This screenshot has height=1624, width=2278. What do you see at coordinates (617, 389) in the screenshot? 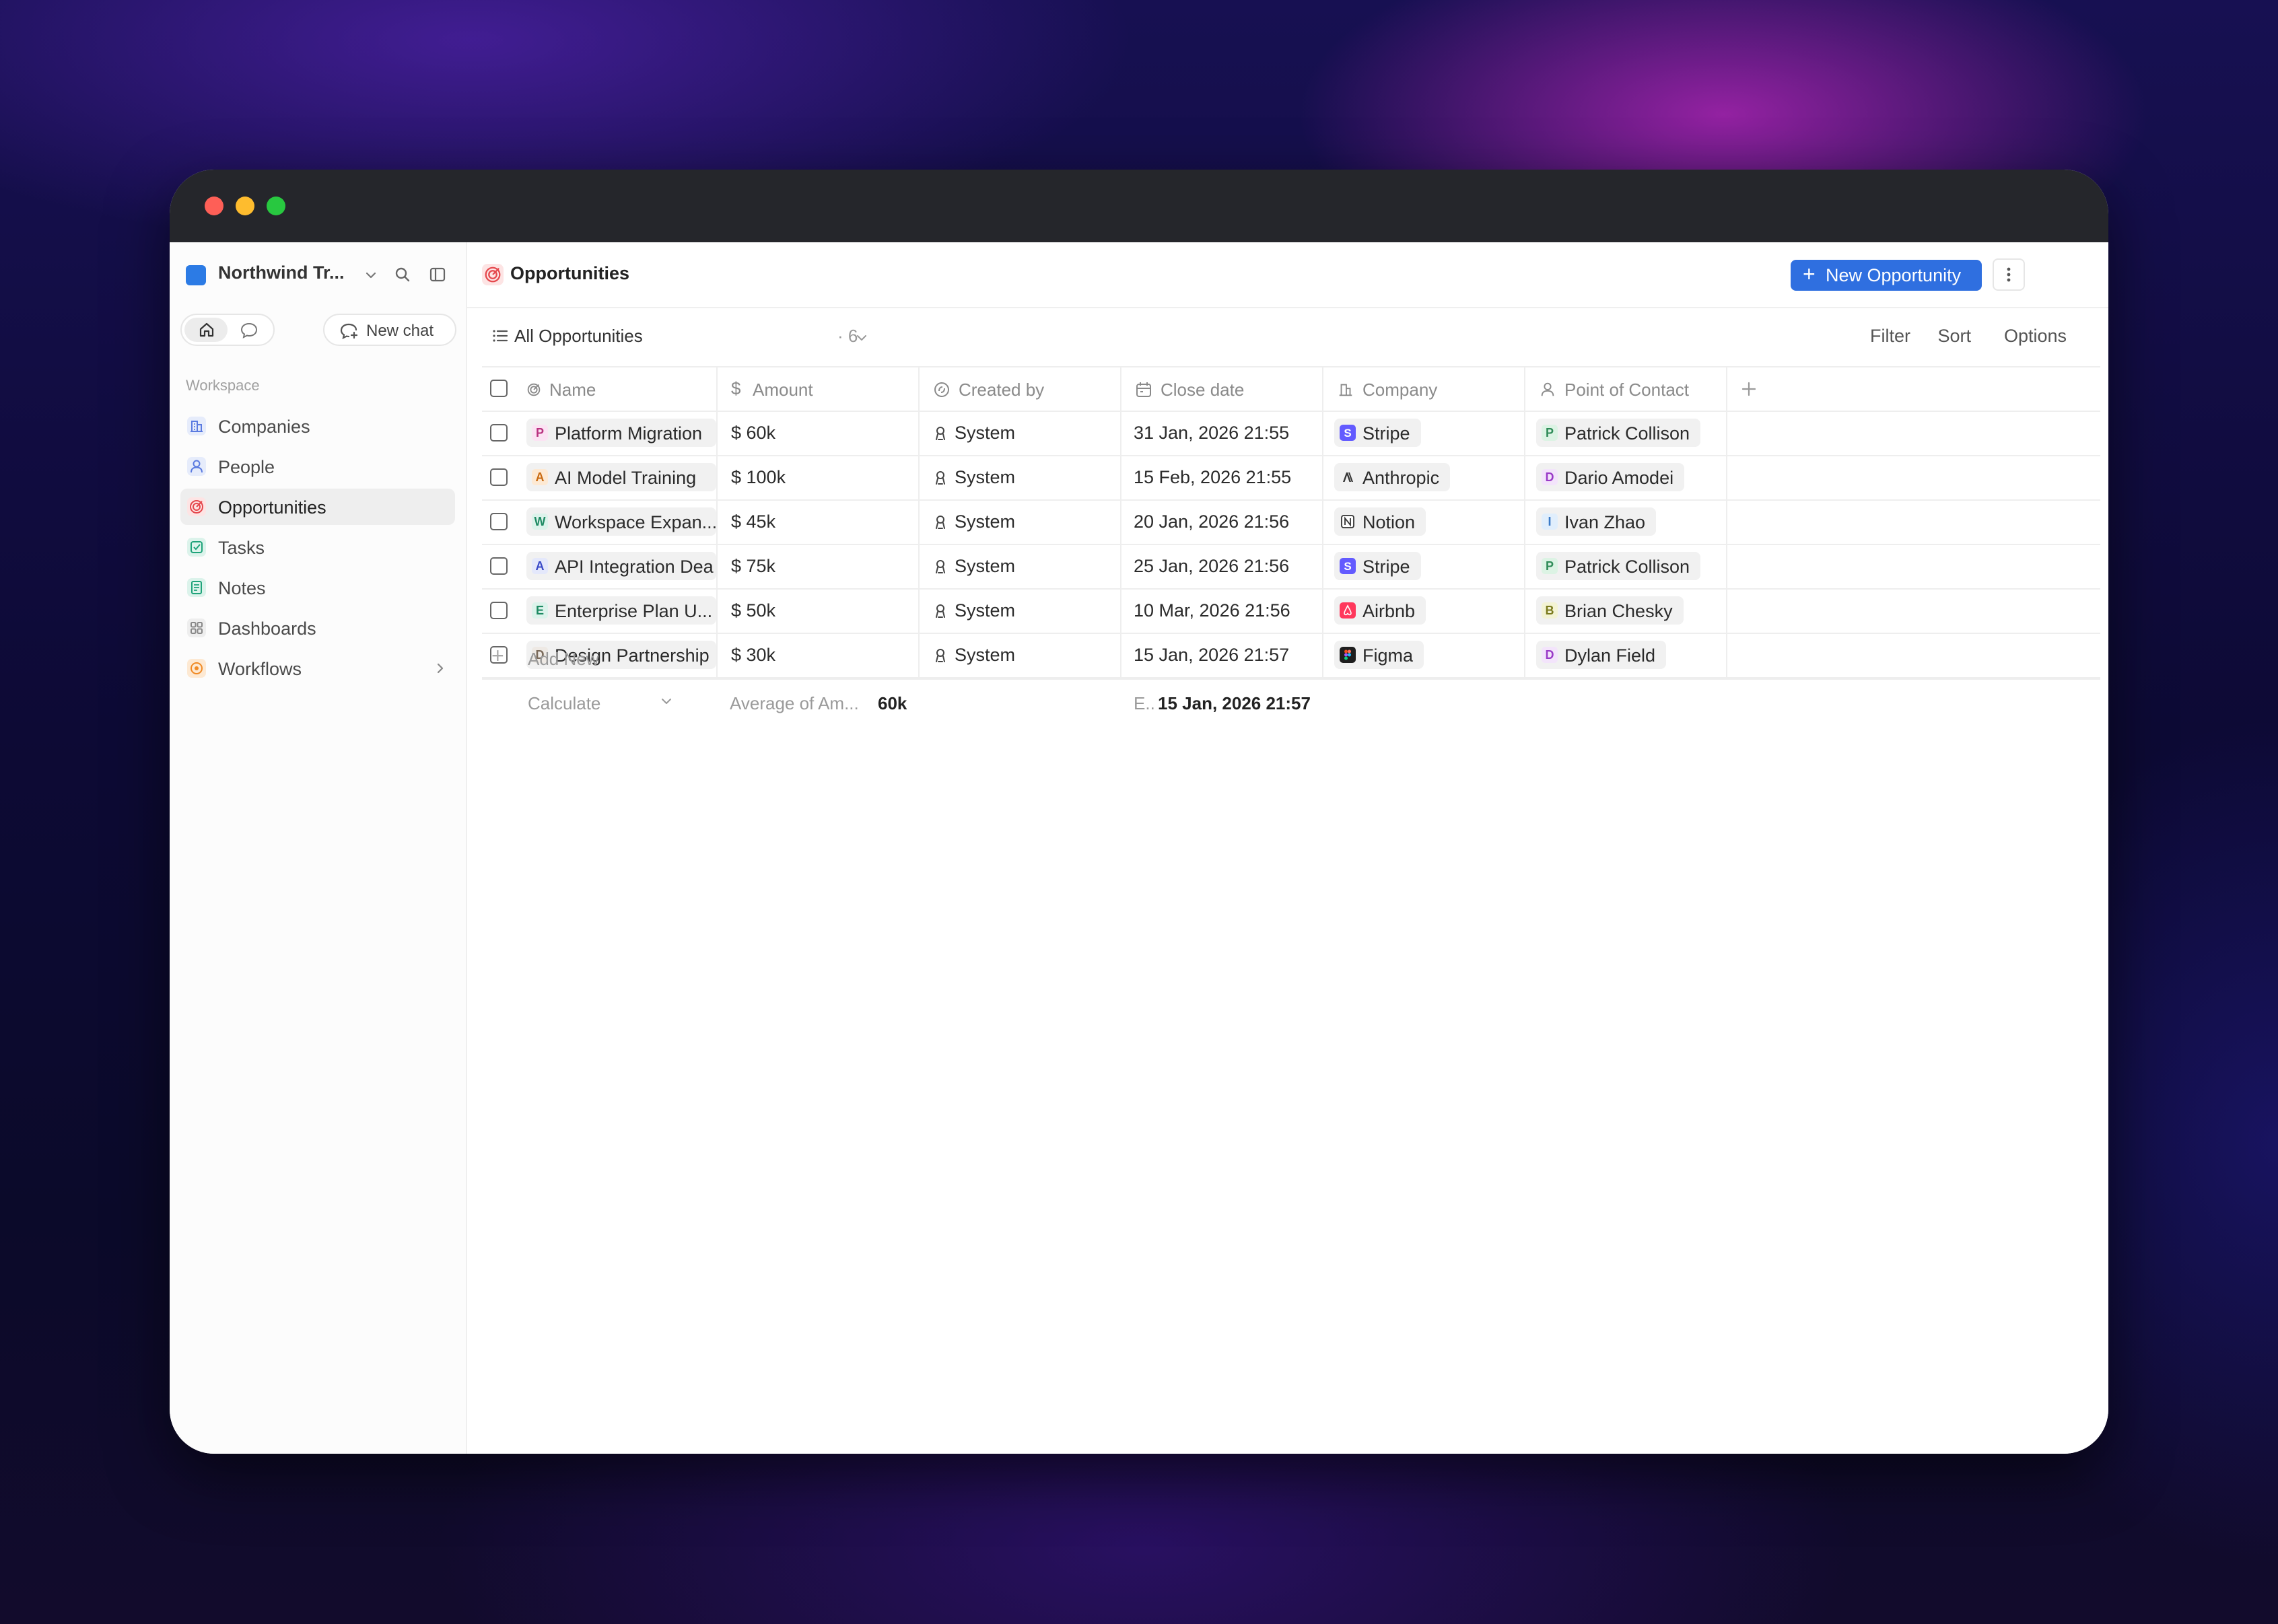
I see `column-header-name: Name` at bounding box center [617, 389].